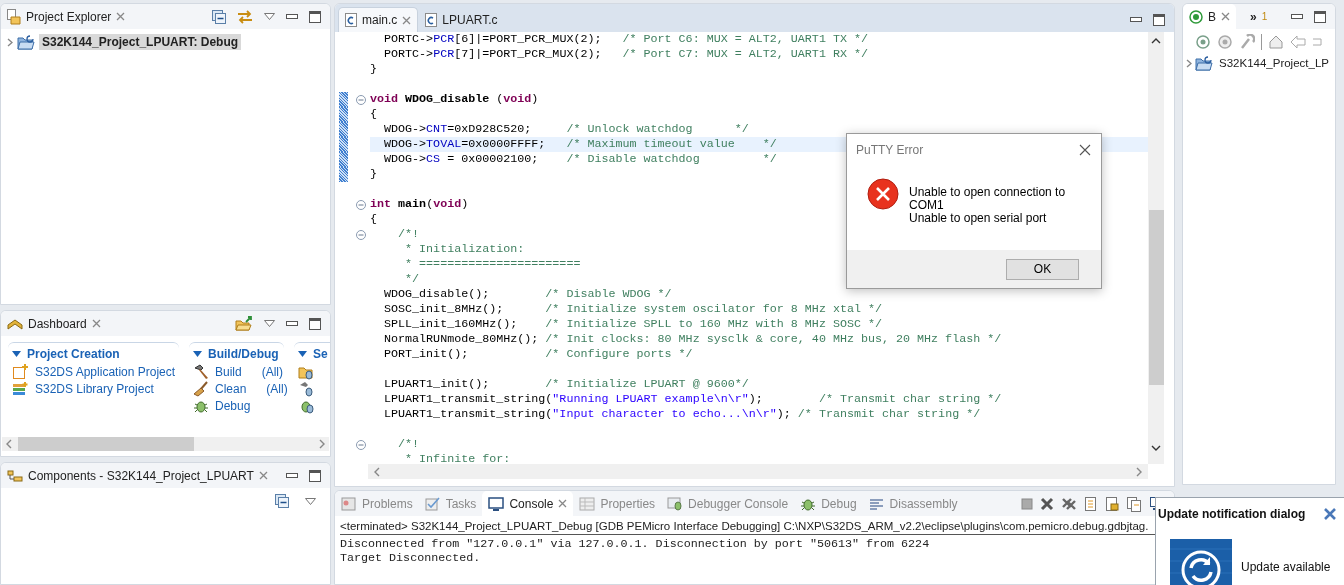 The image size is (1344, 585). What do you see at coordinates (1156, 448) in the screenshot?
I see `scroll-down-icon` at bounding box center [1156, 448].